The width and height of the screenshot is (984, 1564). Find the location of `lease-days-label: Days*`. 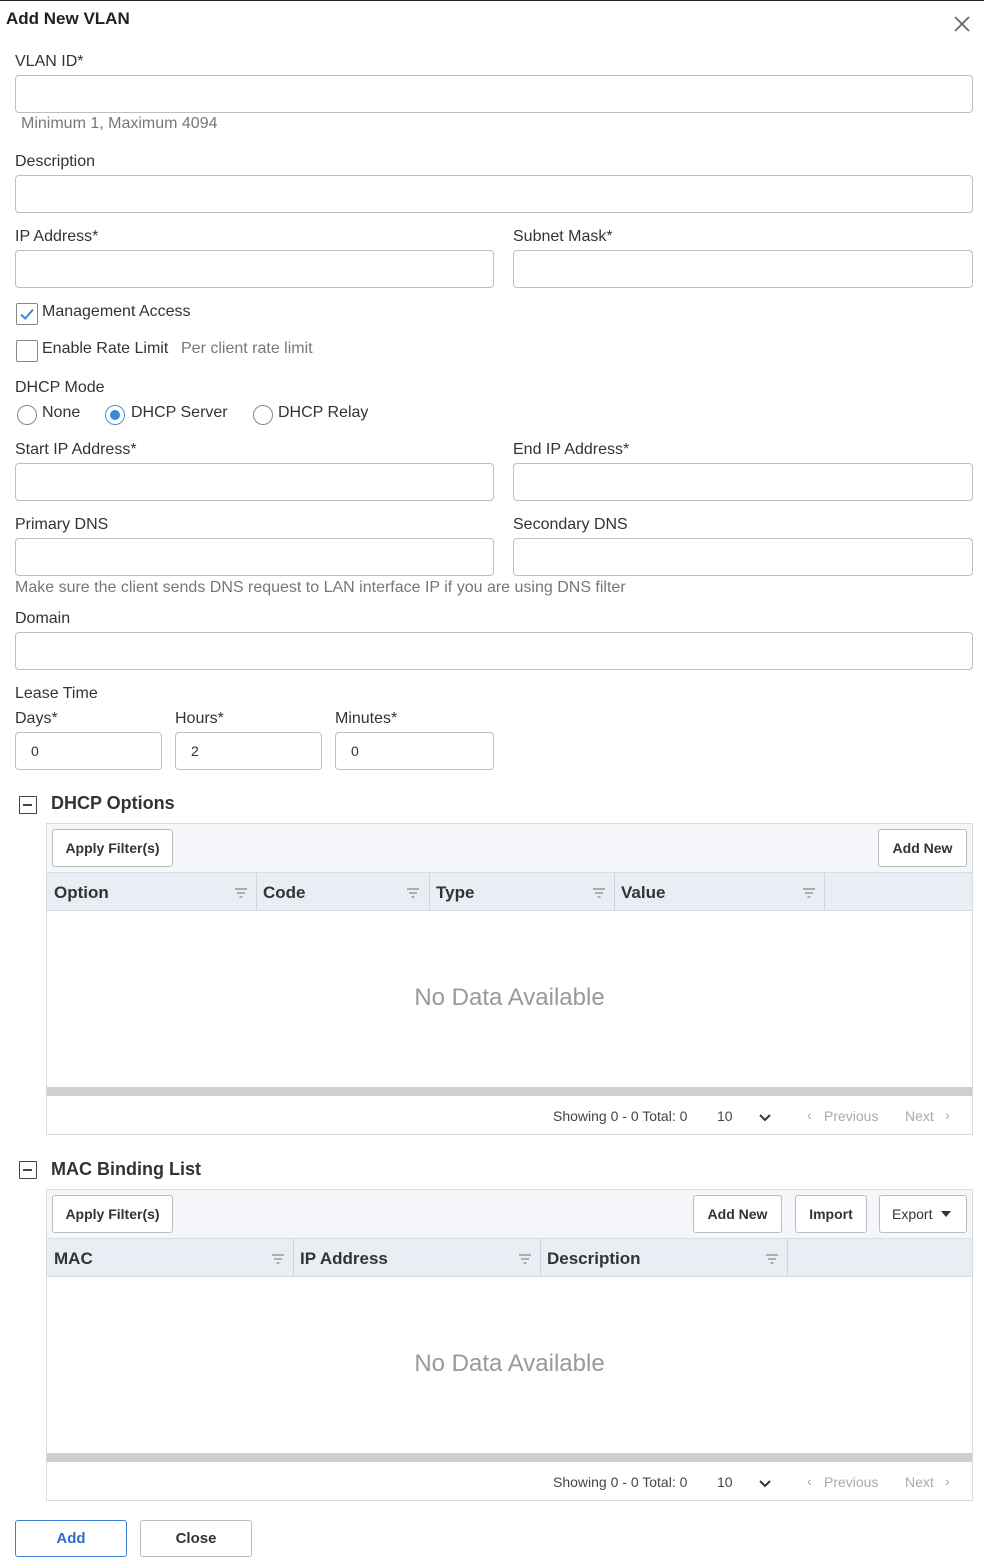

lease-days-label: Days* is located at coordinates (36, 718).